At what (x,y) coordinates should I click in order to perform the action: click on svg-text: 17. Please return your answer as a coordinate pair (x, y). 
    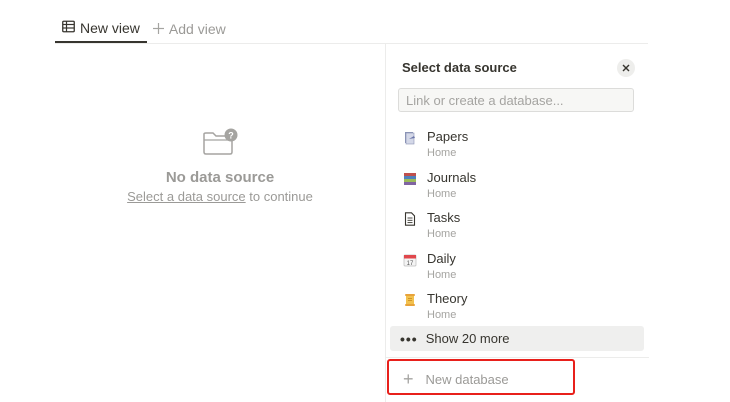
    Looking at the image, I should click on (410, 264).